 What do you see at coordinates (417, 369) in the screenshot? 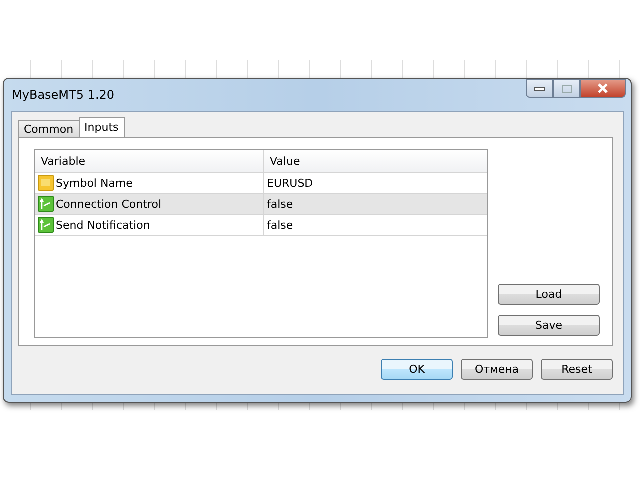
I see `dialog-button: OK` at bounding box center [417, 369].